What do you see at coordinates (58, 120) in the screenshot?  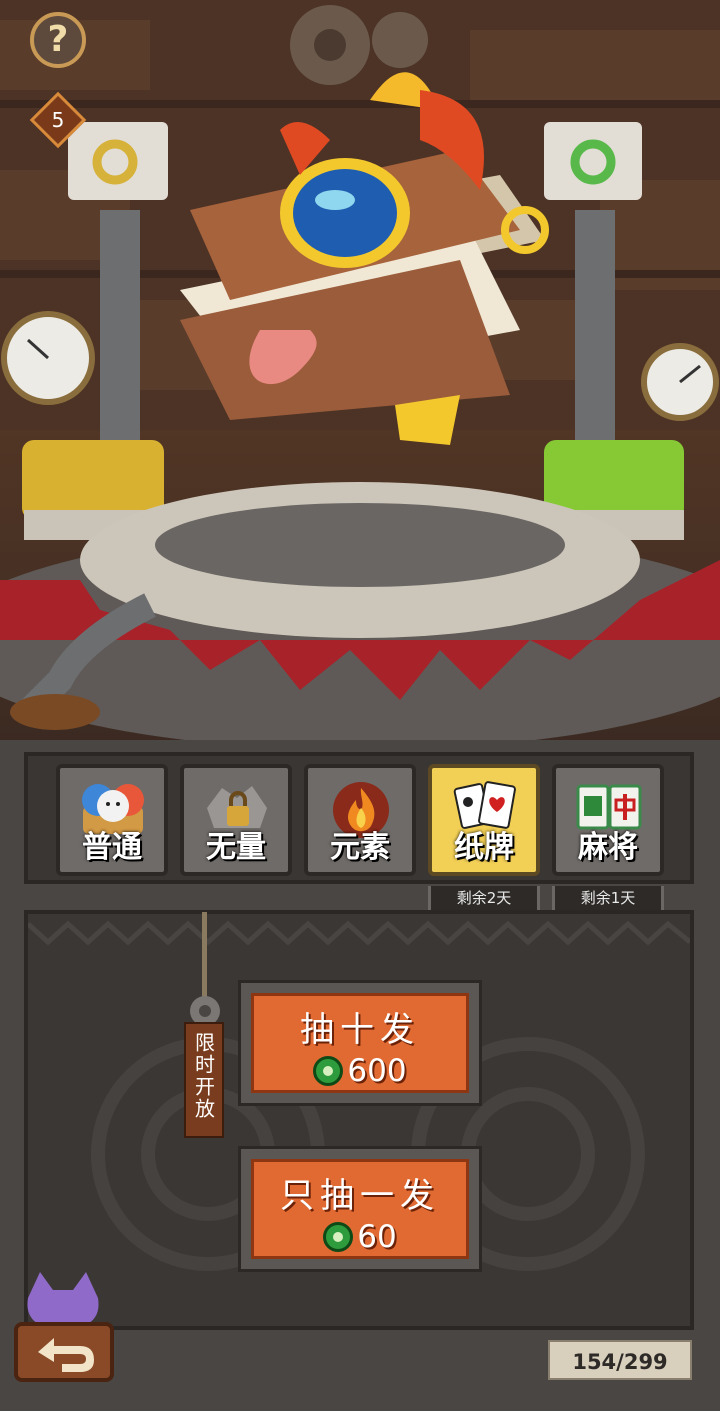 I see `level-text: 5` at bounding box center [58, 120].